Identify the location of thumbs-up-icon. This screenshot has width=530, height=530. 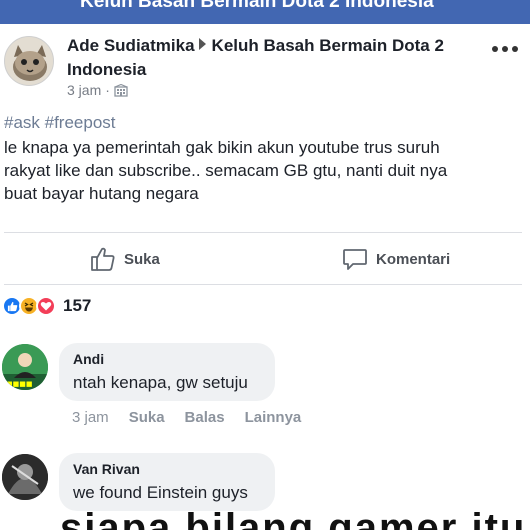
(103, 259).